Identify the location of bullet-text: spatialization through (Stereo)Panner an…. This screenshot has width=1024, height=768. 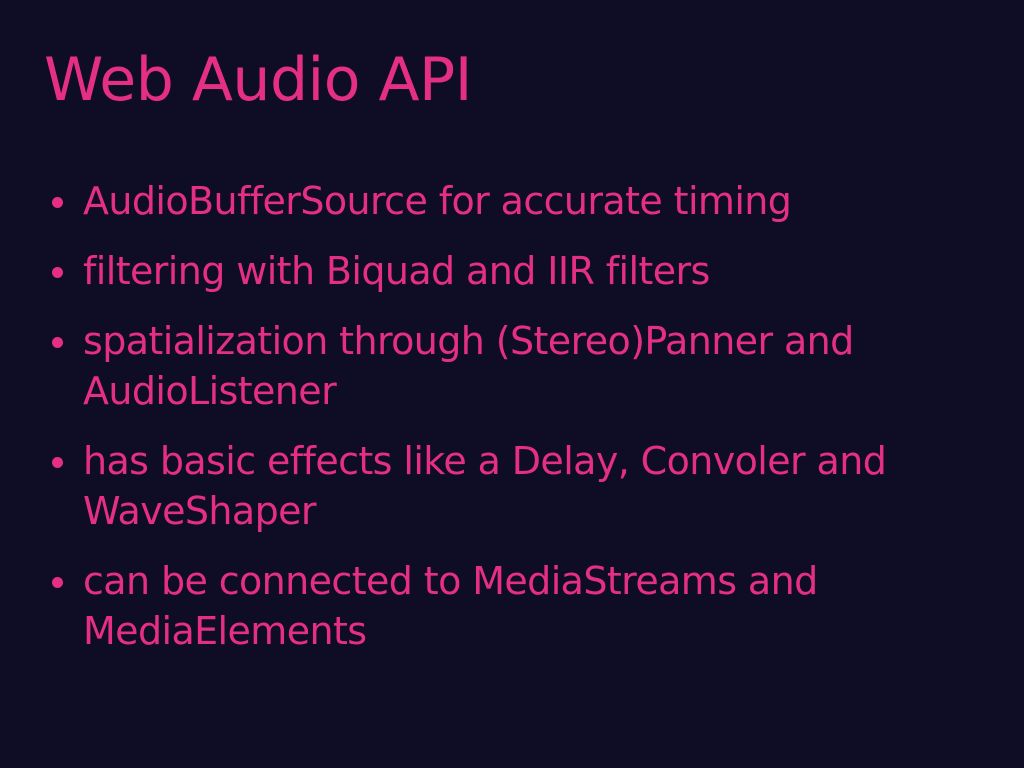
(468, 366).